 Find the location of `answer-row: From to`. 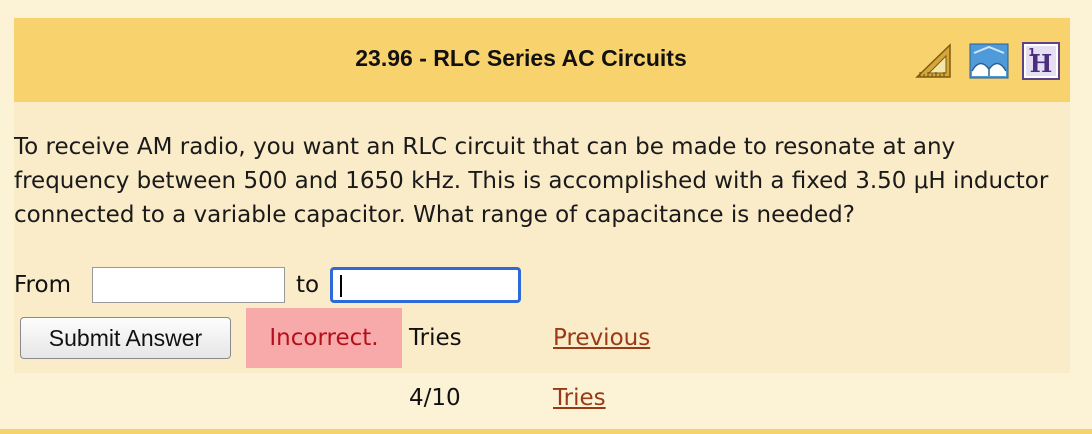

answer-row: From to is located at coordinates (267, 285).